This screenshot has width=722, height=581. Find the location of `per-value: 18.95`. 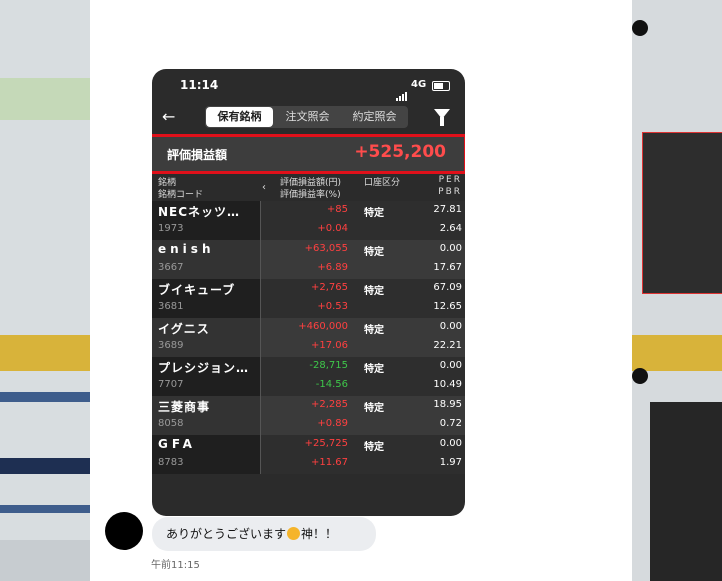

per-value: 18.95 is located at coordinates (447, 404).